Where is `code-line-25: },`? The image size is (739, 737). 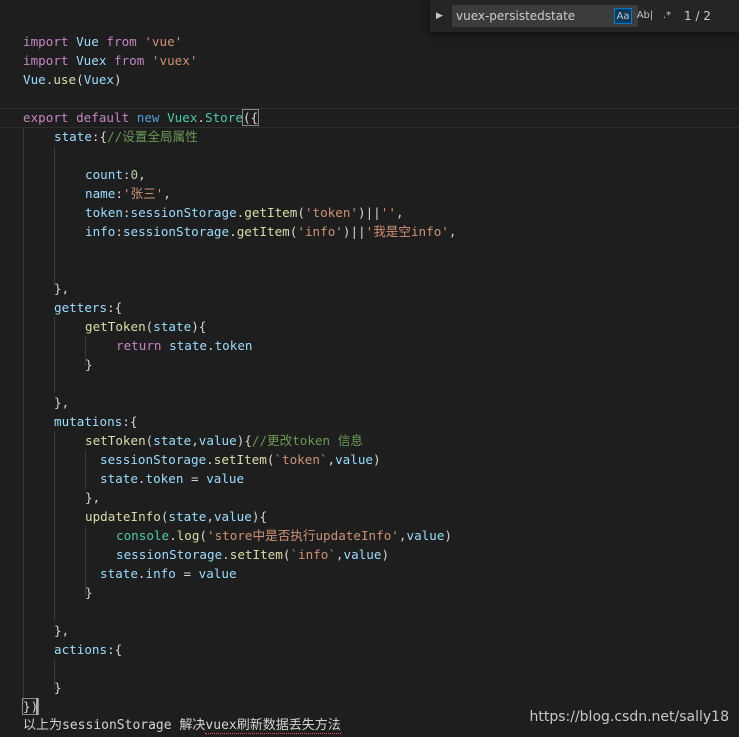 code-line-25: }, is located at coordinates (92, 497).